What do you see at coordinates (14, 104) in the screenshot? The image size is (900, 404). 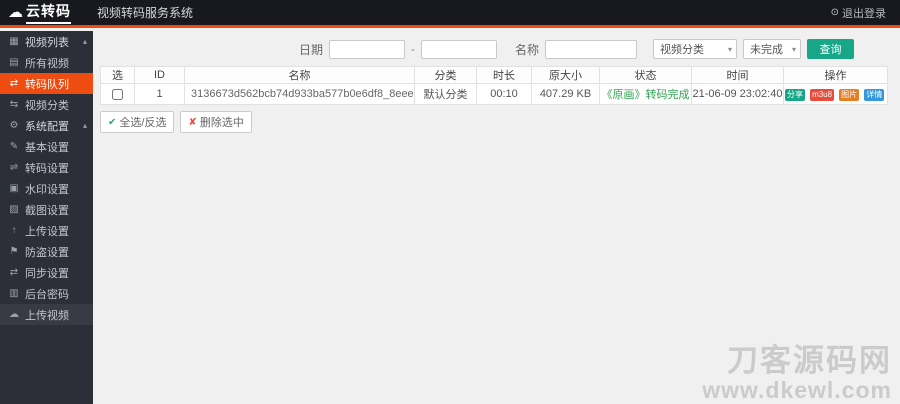 I see `video-category-icon: ⇆` at bounding box center [14, 104].